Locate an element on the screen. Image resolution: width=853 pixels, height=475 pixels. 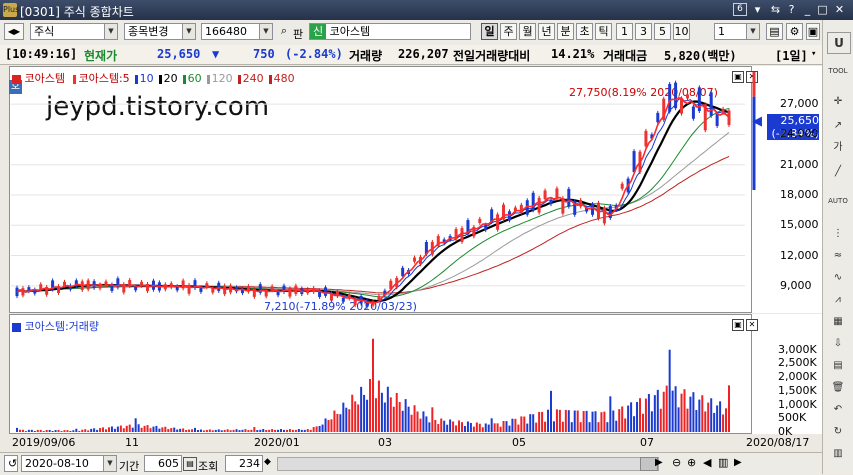
interval-input: 1 ▼ is located at coordinates (737, 31).